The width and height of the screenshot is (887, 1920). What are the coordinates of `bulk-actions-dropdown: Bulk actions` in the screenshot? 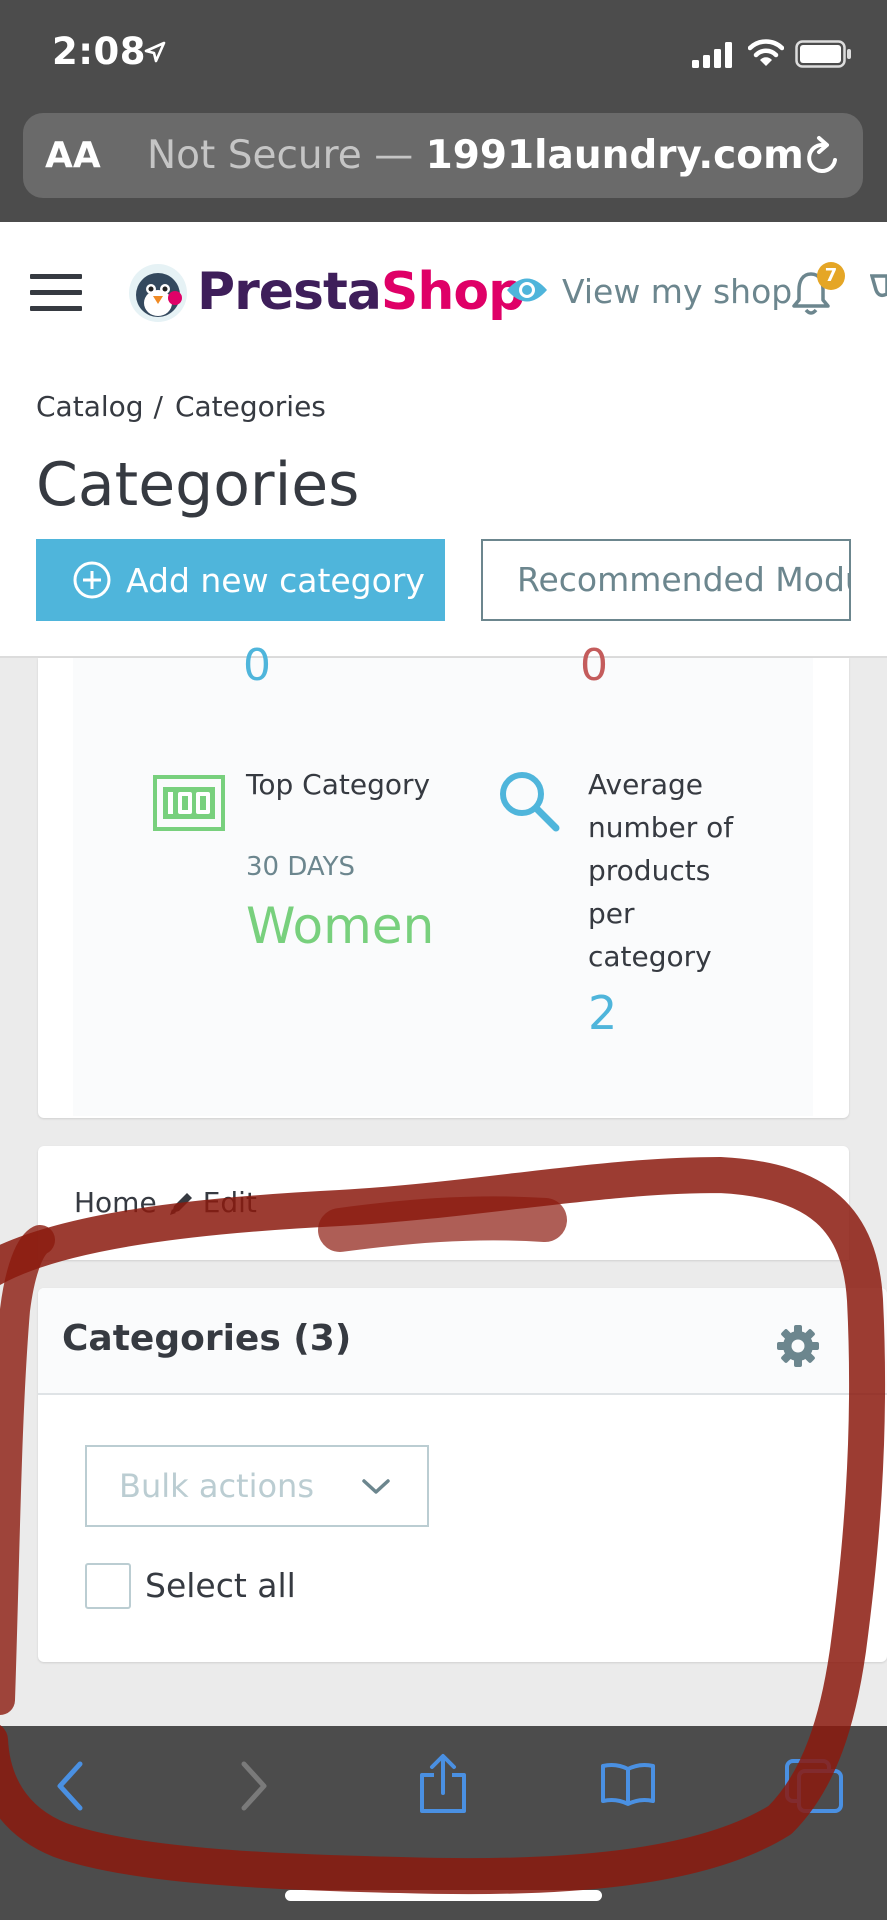 It's located at (257, 1486).